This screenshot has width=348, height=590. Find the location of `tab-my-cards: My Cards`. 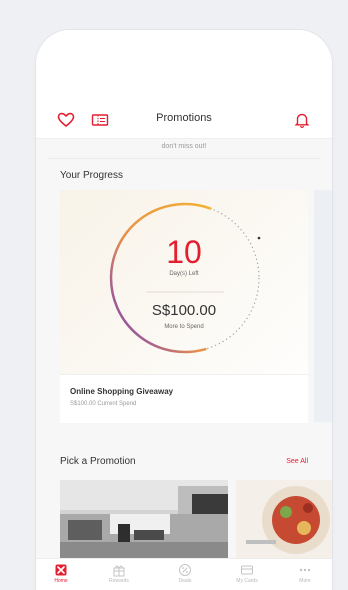

tab-my-cards: My Cards is located at coordinates (247, 573).